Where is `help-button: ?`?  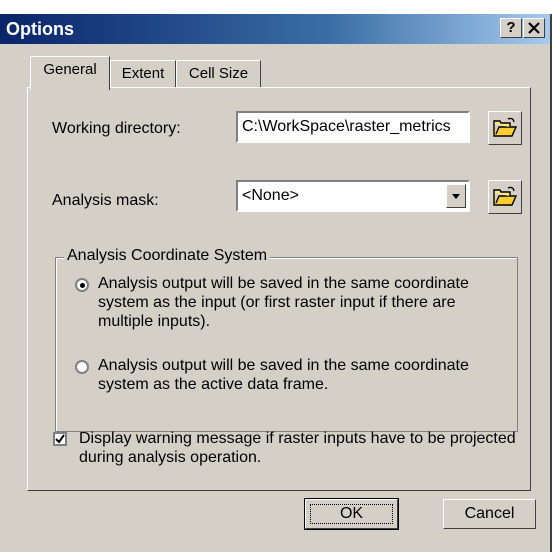
help-button: ? is located at coordinates (511, 28).